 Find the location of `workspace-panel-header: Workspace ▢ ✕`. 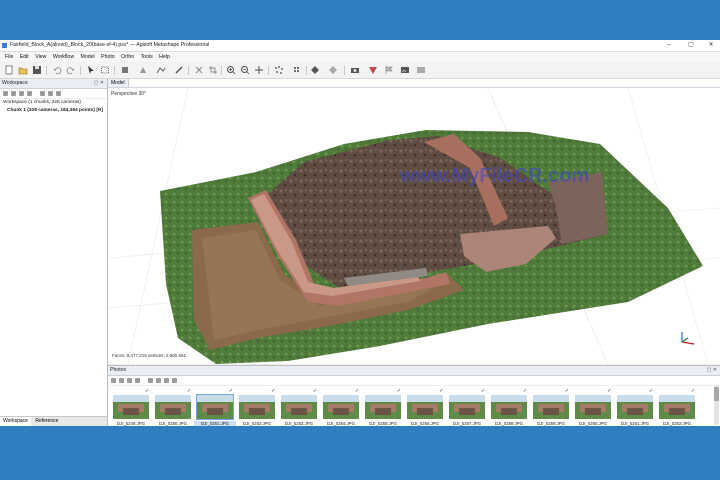

workspace-panel-header: Workspace ▢ ✕ is located at coordinates (53, 84).